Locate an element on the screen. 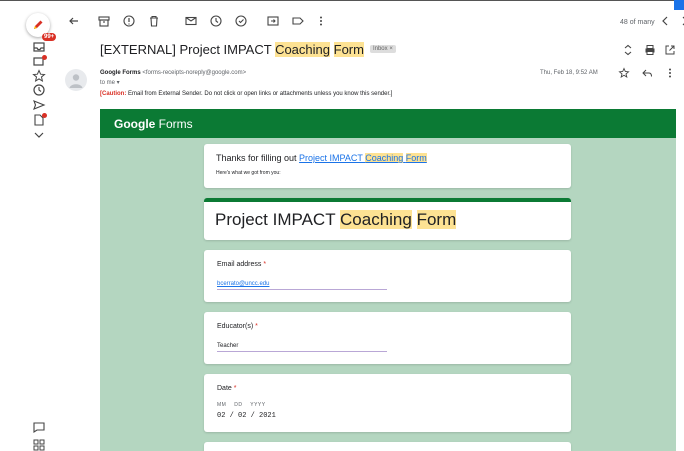 This screenshot has height=451, width=684. educator-question-text: Educator(s) is located at coordinates (235, 326).